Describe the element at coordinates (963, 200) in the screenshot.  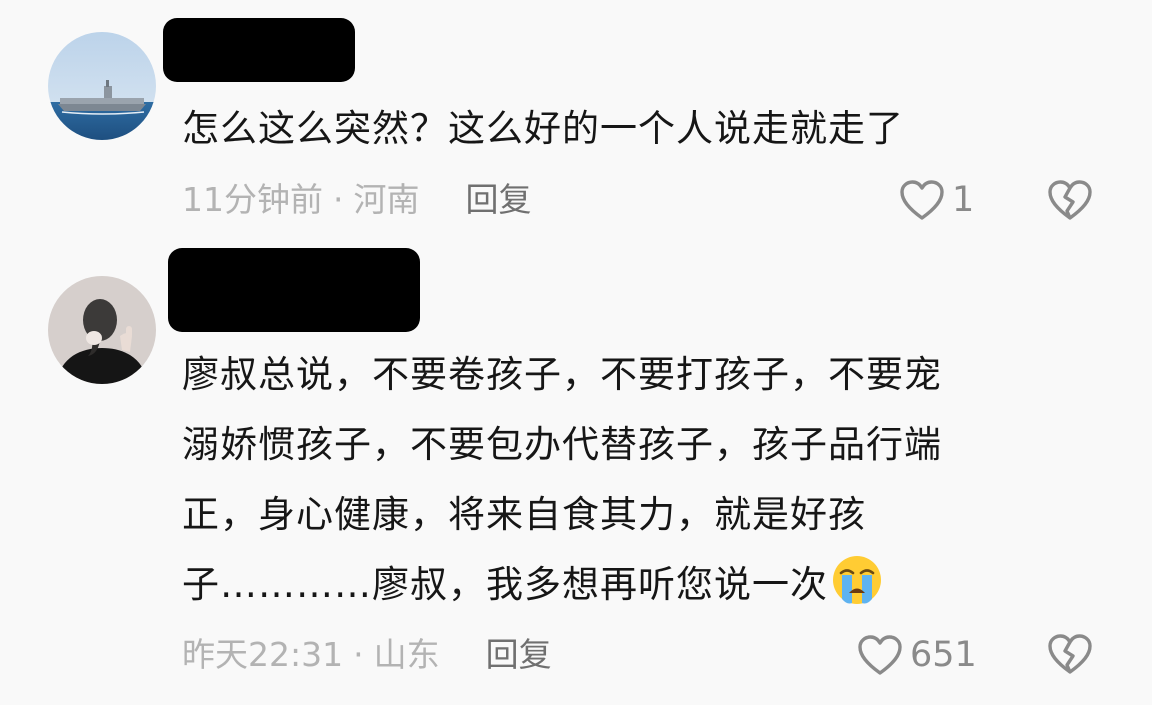
I see `like-count: 1` at that location.